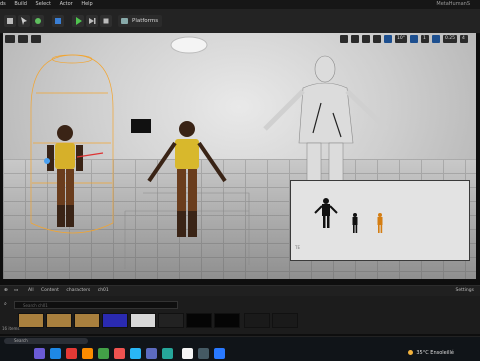  Describe the element at coordinates (74, 176) in the screenshot. I see `character-selected` at that location.